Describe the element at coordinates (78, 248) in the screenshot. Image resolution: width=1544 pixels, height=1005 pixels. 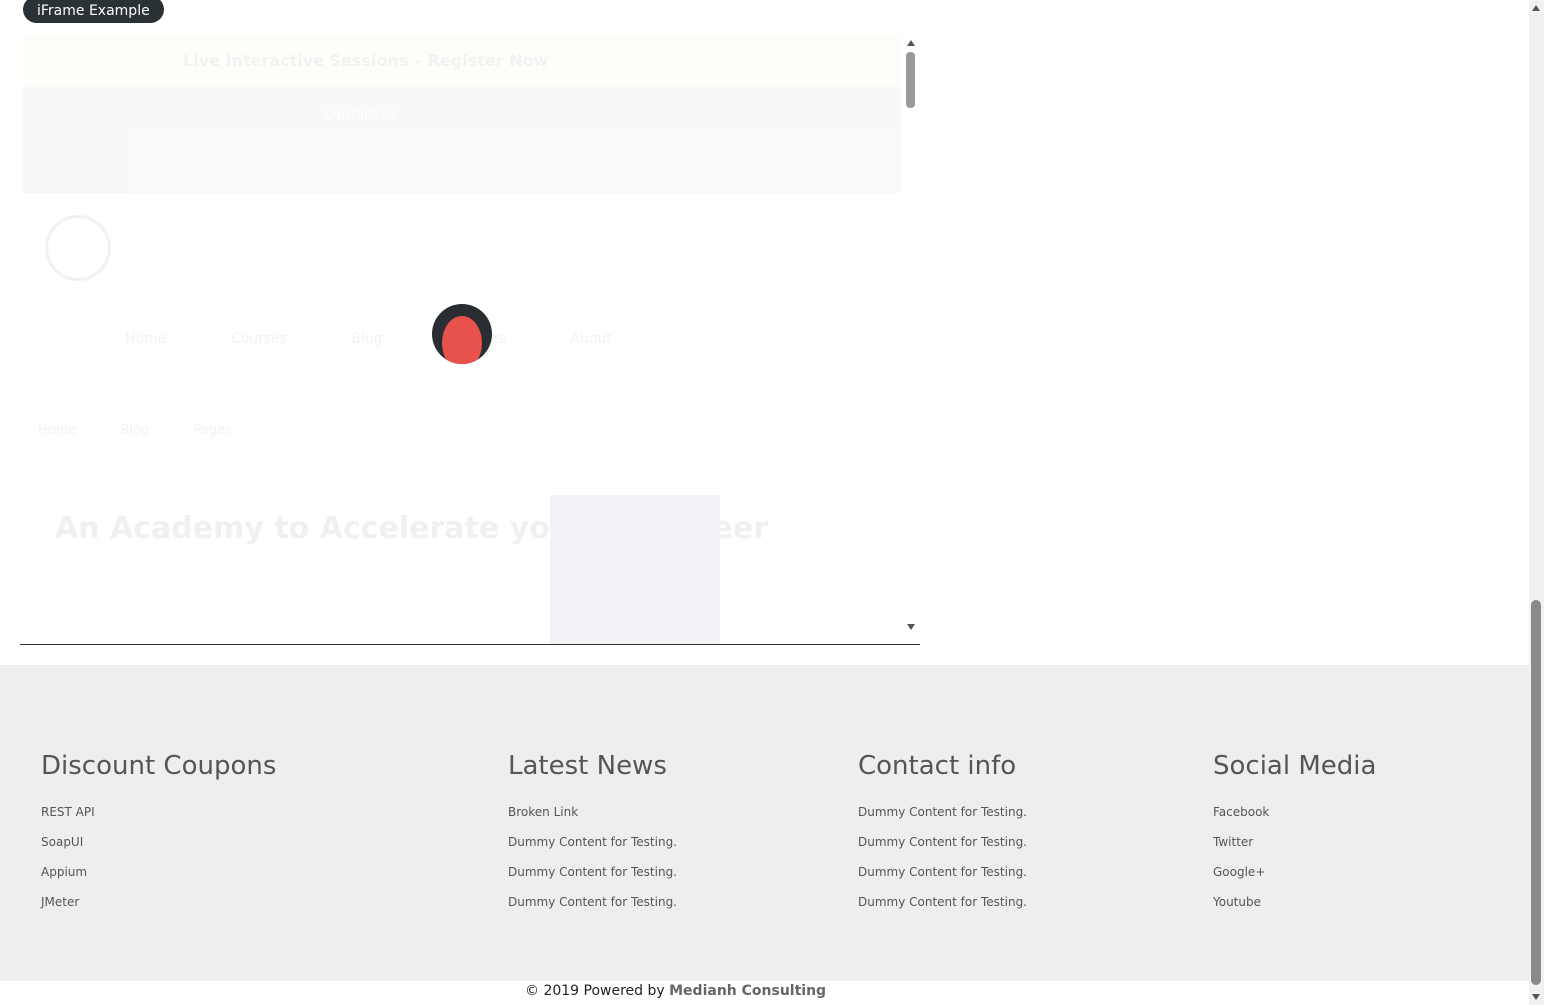
I see `iframe-logo` at that location.